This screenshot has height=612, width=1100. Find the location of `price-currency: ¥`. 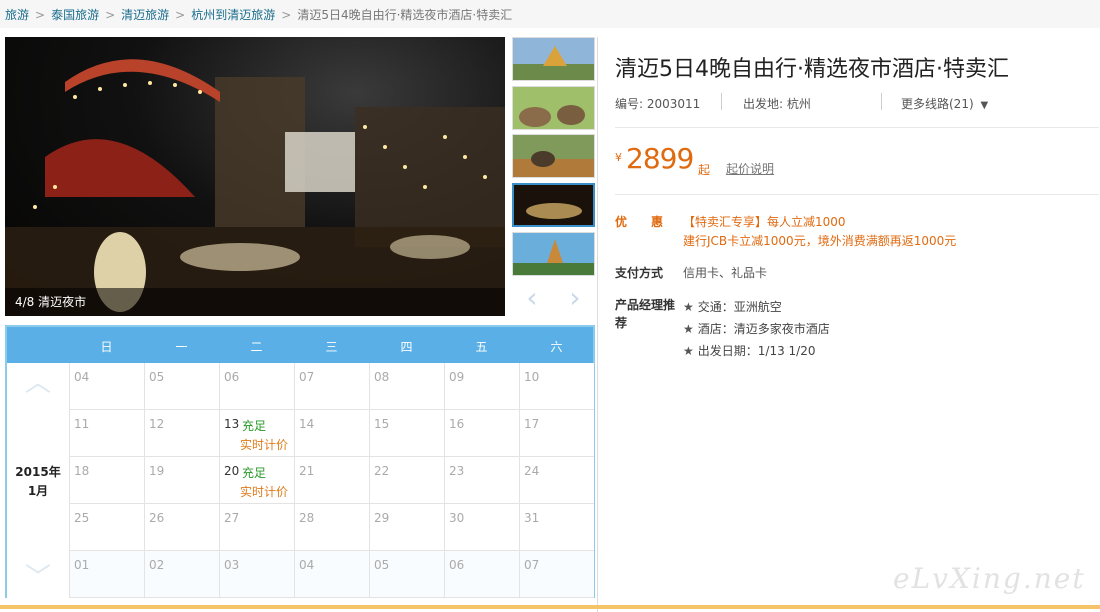

price-currency: ¥ is located at coordinates (618, 157).